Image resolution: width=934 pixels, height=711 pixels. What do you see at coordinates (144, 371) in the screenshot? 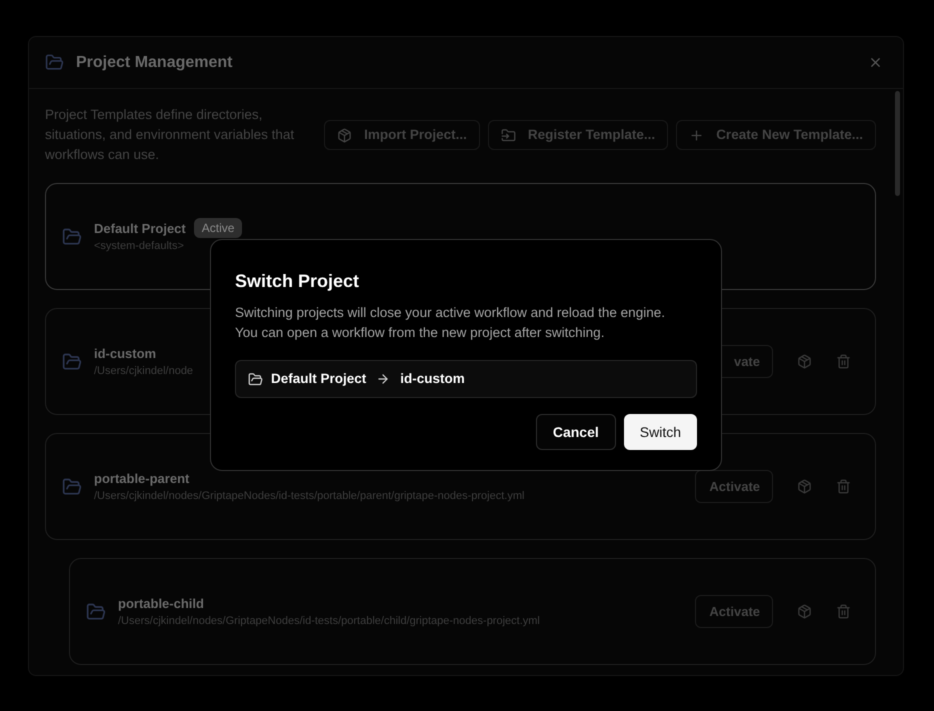
I see `project-path: /Users/cjkindel/node` at bounding box center [144, 371].